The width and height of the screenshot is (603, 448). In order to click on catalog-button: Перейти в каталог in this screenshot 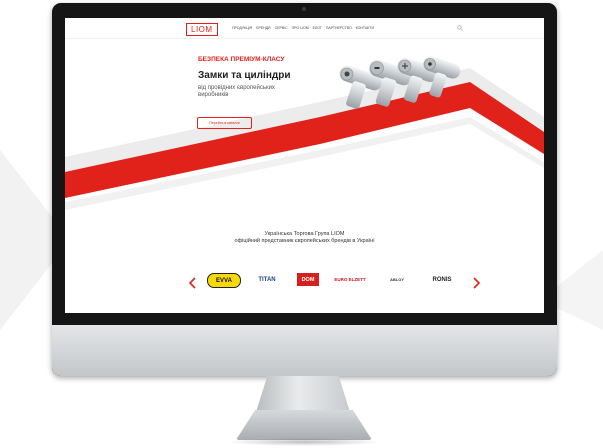, I will do `click(224, 123)`.